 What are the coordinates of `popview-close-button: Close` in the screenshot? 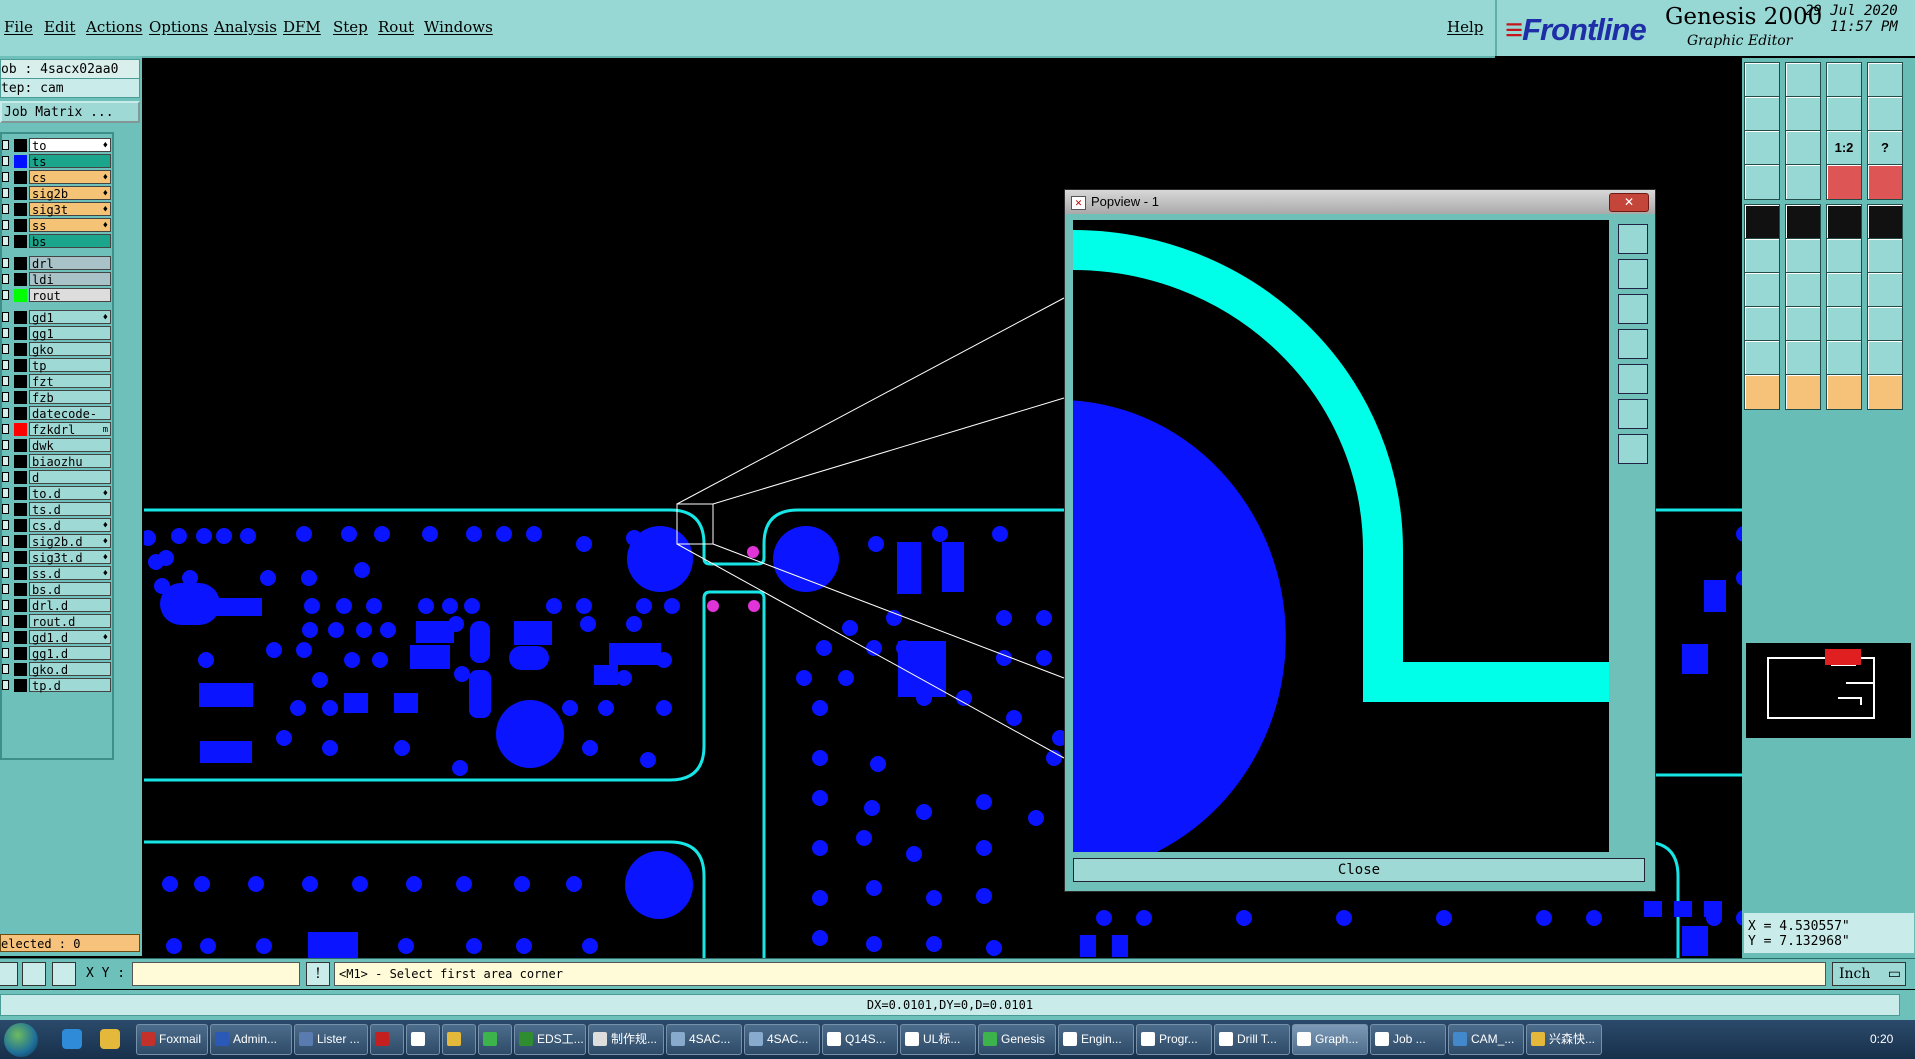 It's located at (1359, 870).